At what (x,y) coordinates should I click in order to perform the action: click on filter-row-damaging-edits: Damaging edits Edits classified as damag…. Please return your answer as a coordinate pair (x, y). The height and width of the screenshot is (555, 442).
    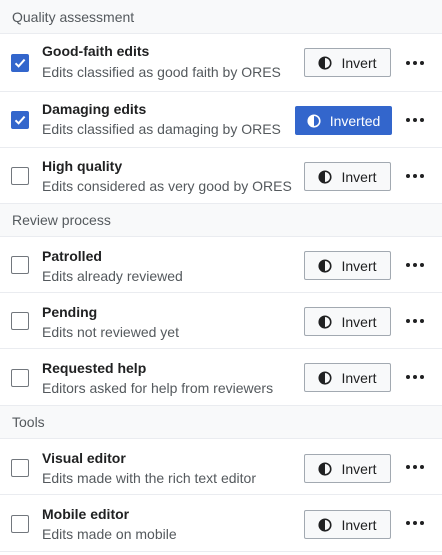
    Looking at the image, I should click on (221, 120).